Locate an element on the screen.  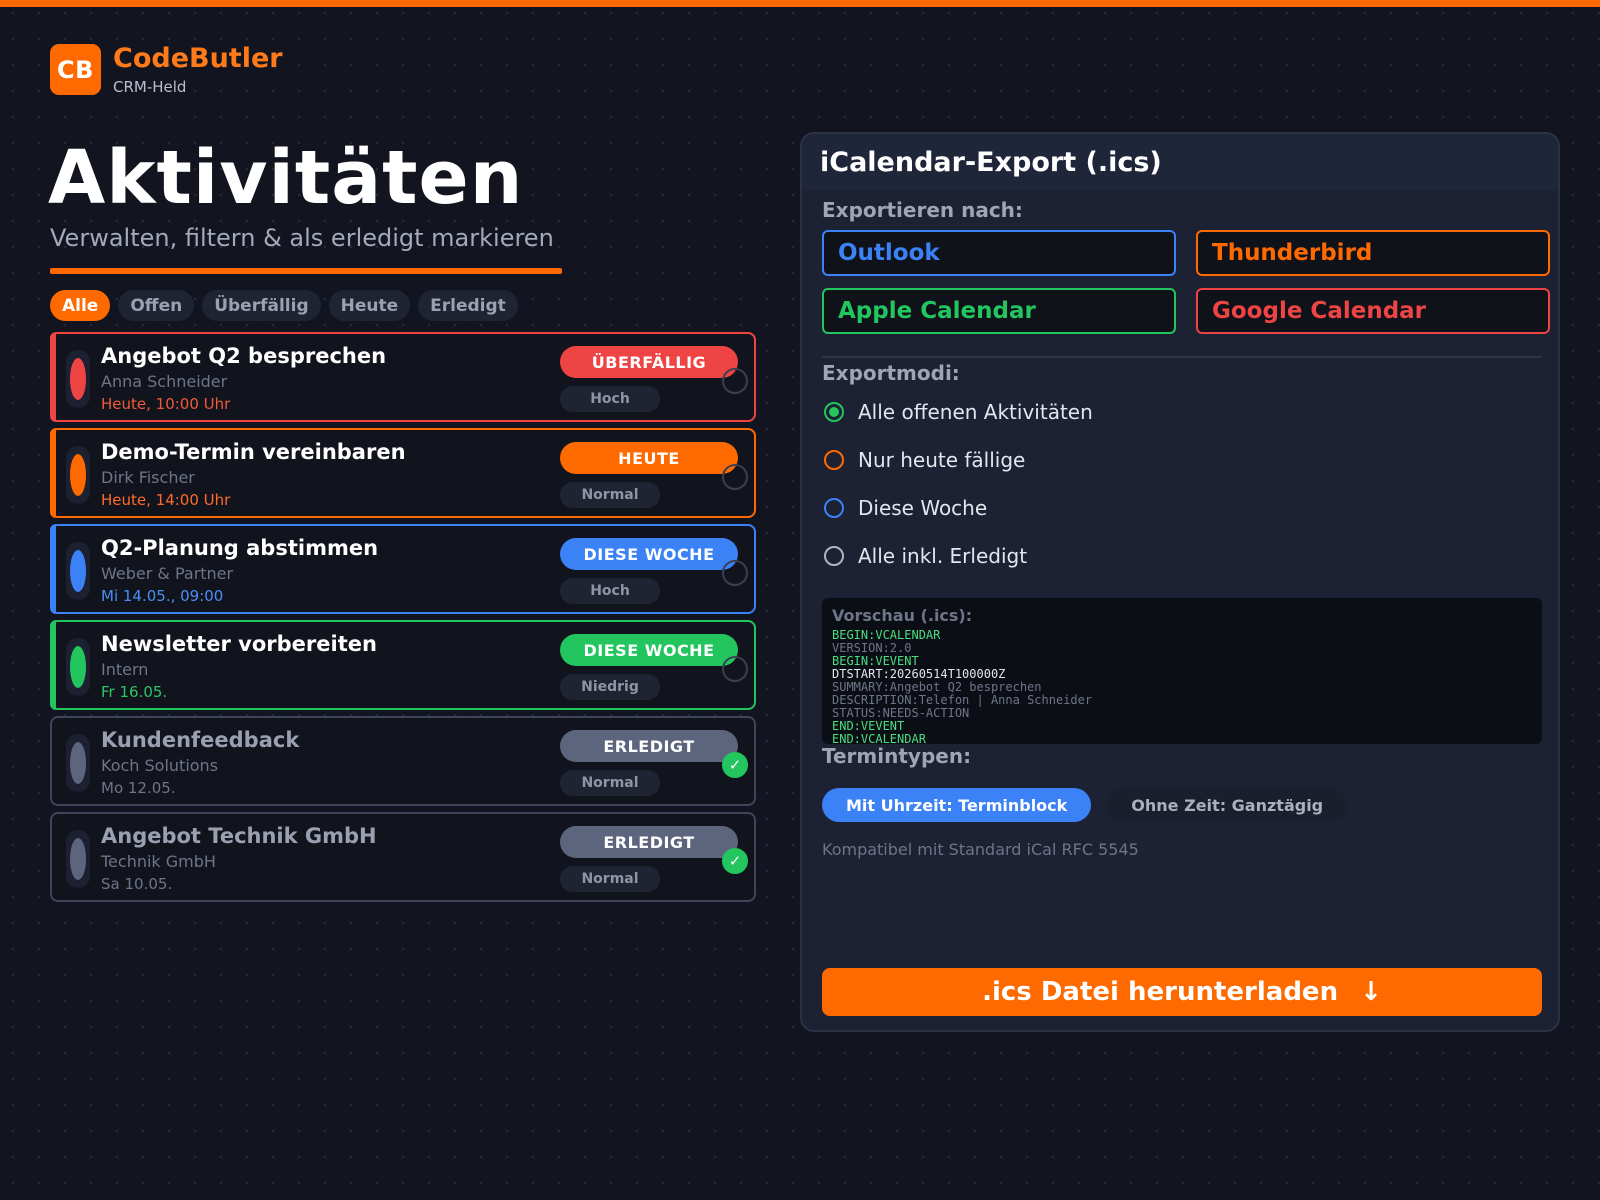
activity-contact: Technik GmbH is located at coordinates (158, 861).